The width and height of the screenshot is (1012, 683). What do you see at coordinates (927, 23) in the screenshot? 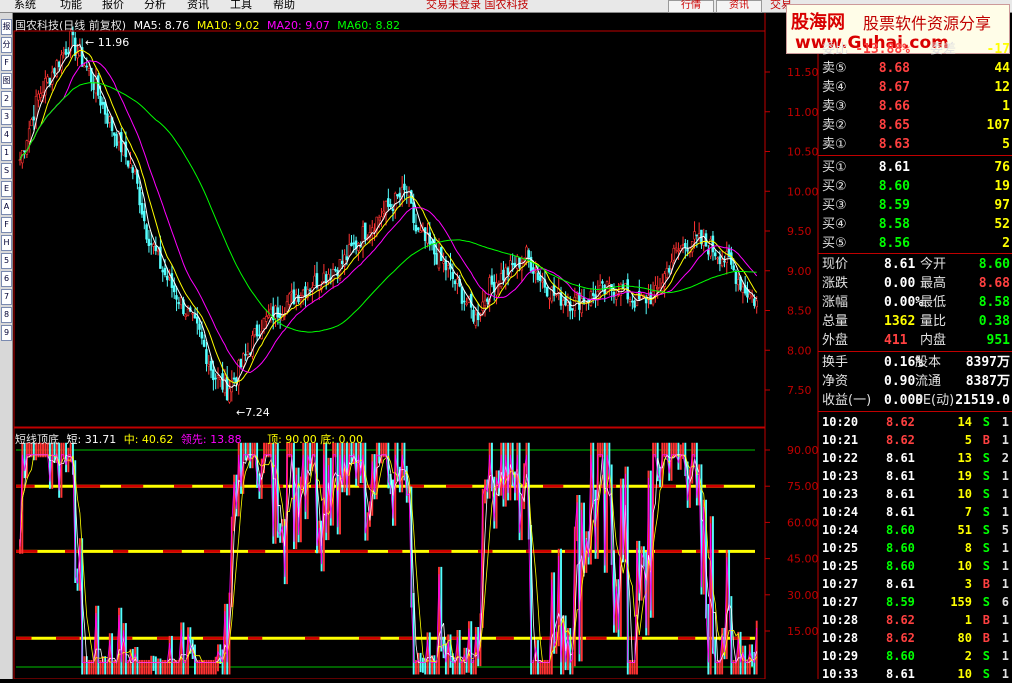
I see `logo-slogan: 股票软件资源分享` at bounding box center [927, 23].